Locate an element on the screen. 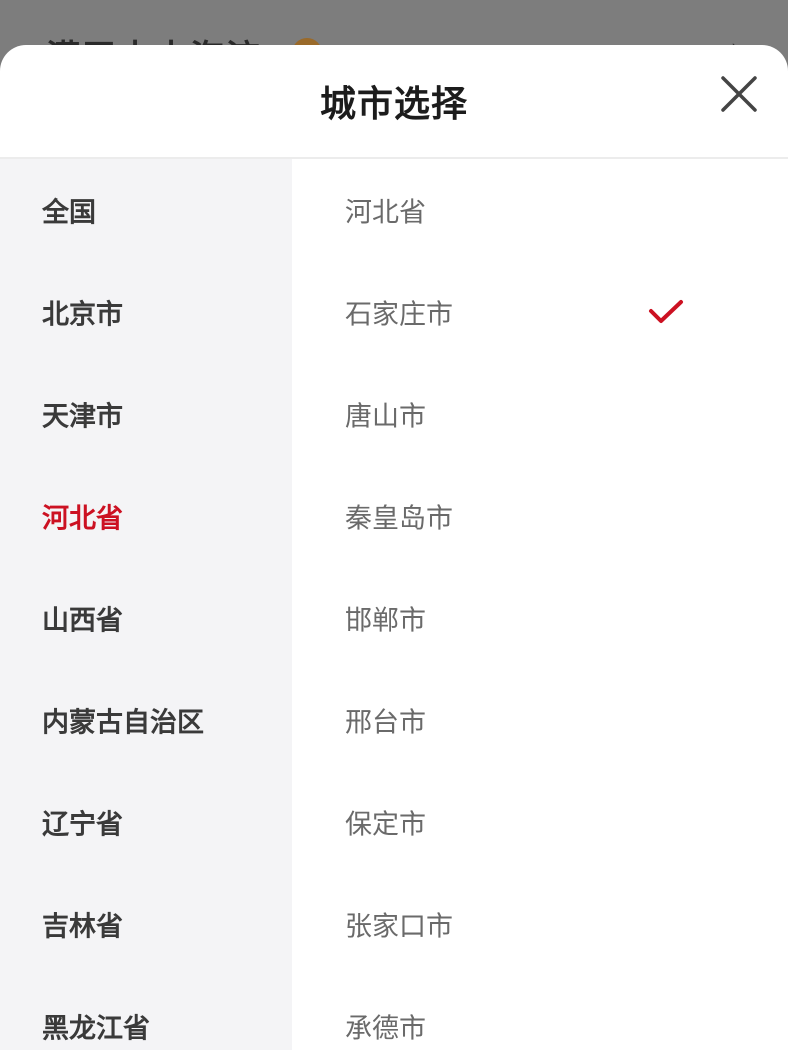  city-item-label: 张家口市 is located at coordinates (399, 927).